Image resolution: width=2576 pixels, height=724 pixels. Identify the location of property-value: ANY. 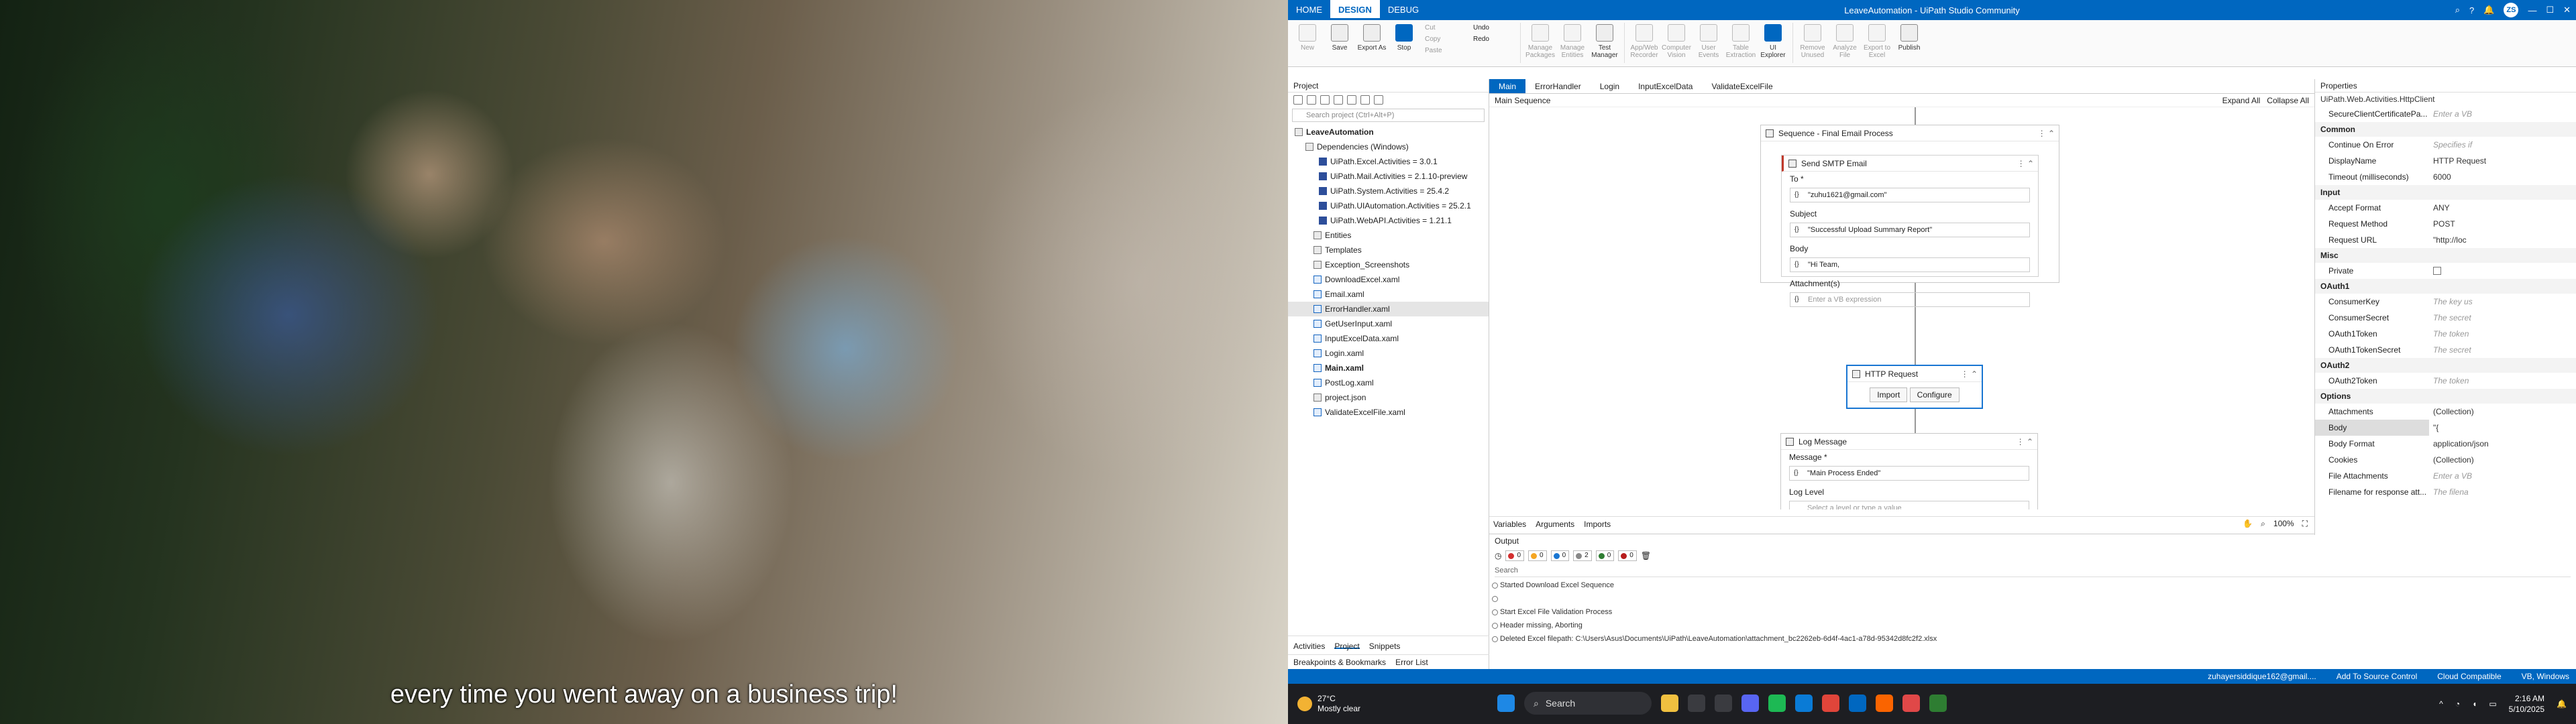
(2502, 208).